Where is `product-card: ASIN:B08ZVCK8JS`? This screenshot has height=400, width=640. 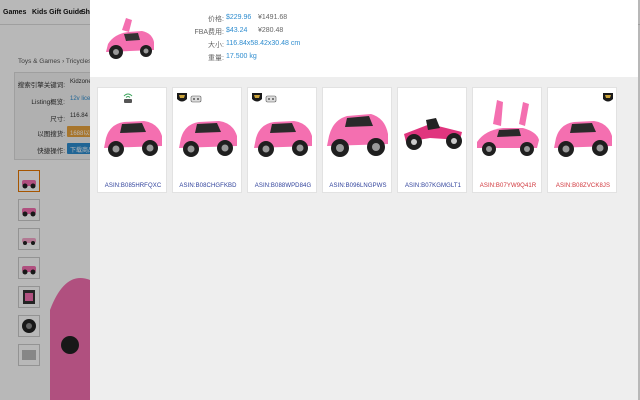 product-card: ASIN:B08ZVCK8JS is located at coordinates (582, 140).